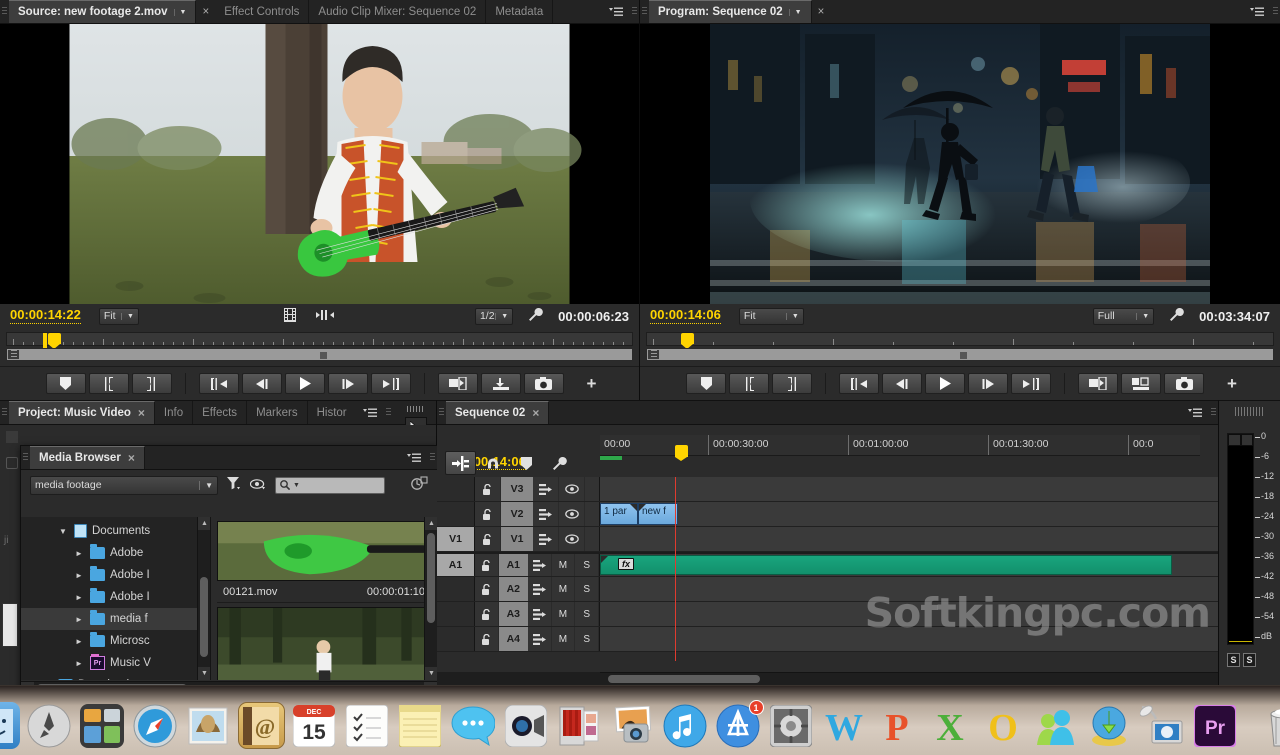  Describe the element at coordinates (102, 725) in the screenshot. I see `dock-item-mission-control` at that location.